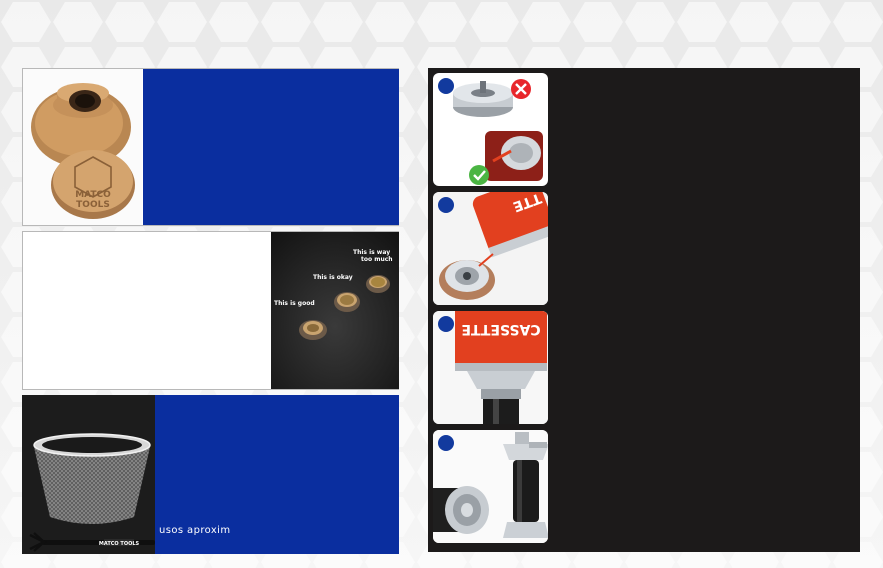 This screenshot has width=883, height=568. I want to click on label-this-is-okay: This is okay, so click(333, 277).